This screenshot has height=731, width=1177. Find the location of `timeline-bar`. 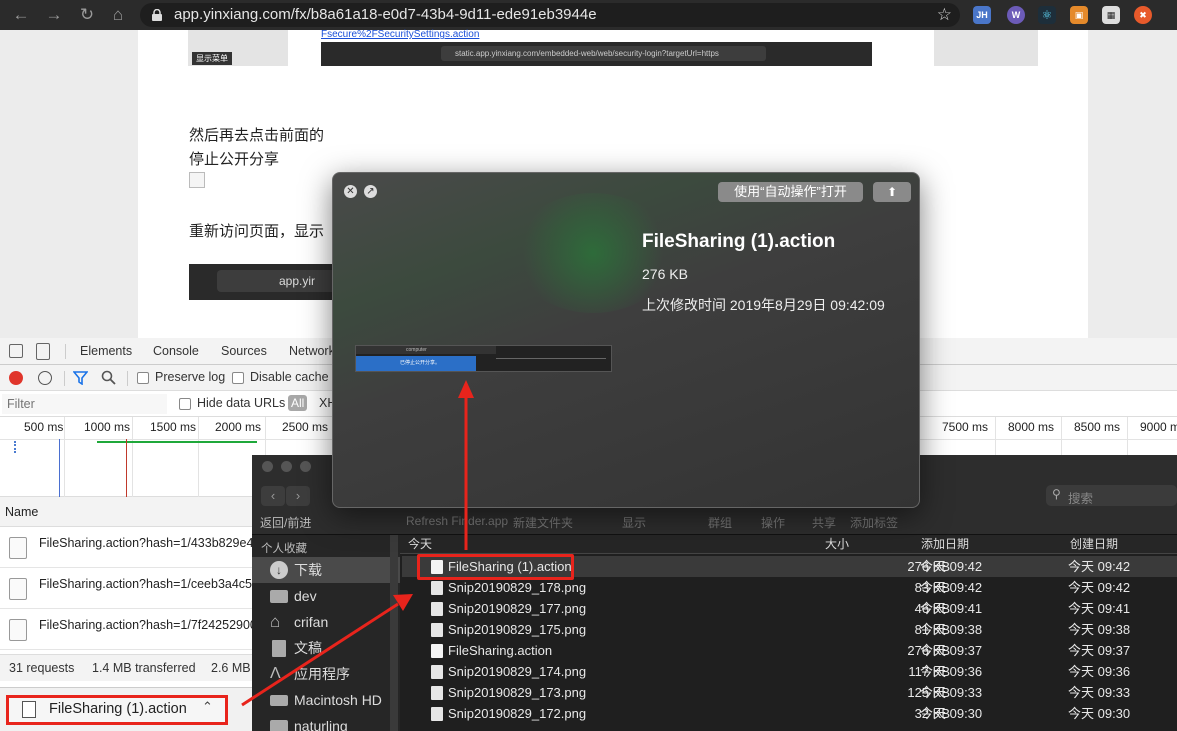

timeline-bar is located at coordinates (177, 442).